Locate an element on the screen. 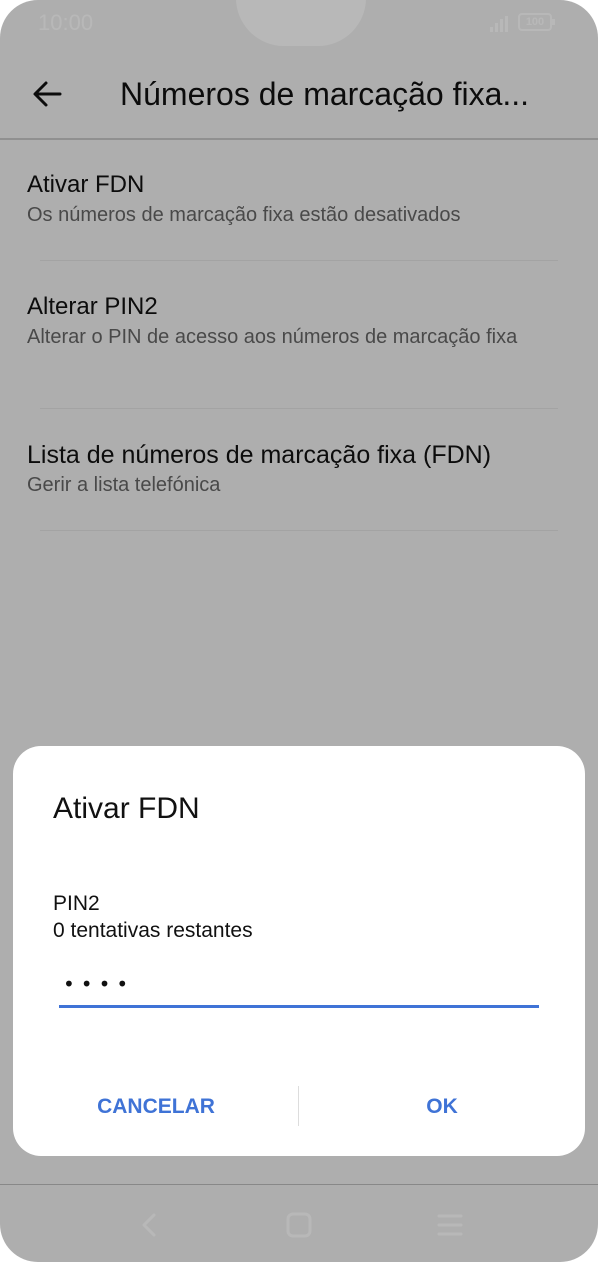 This screenshot has width=598, height=1262. dialog-button-bar: CANCELAR OK is located at coordinates (299, 1107).